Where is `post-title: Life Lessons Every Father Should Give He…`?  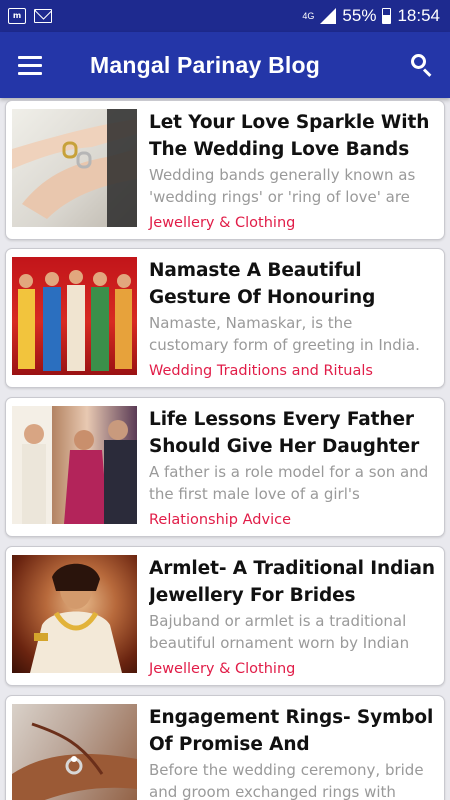 post-title: Life Lessons Every Father Should Give He… is located at coordinates (292, 433).